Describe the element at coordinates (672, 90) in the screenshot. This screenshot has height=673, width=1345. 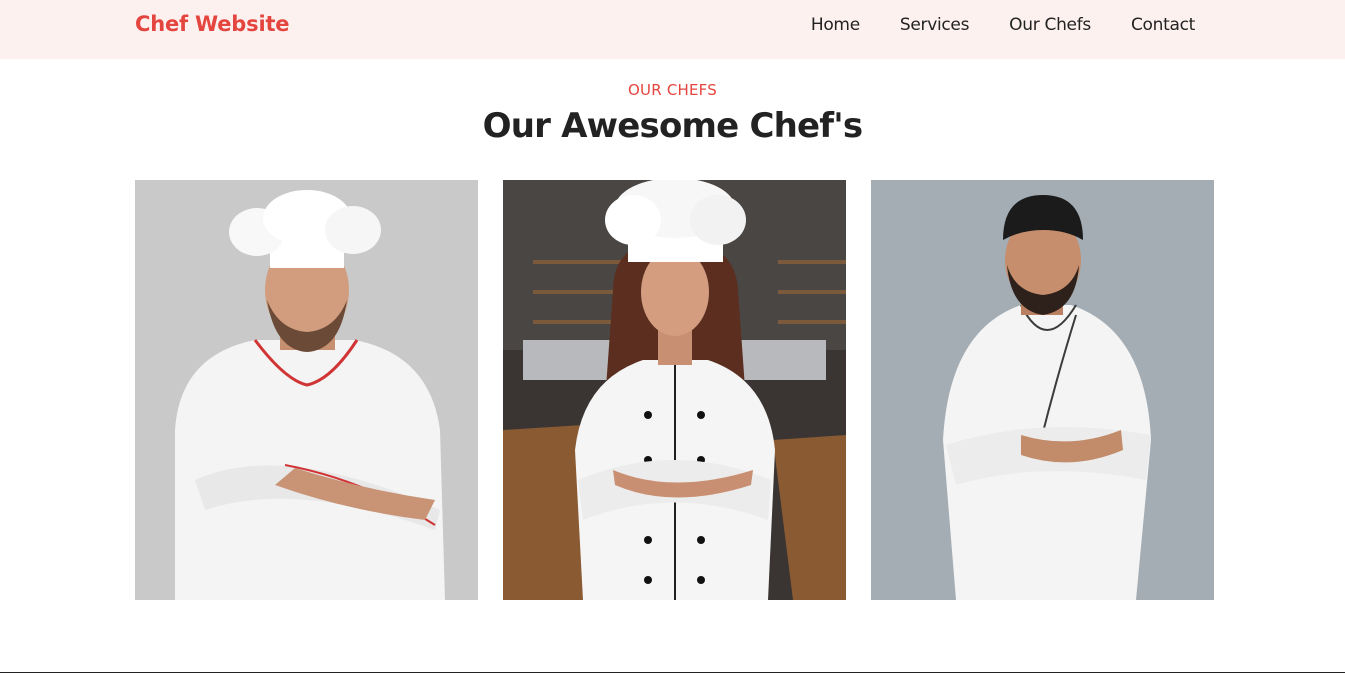
I see `section-eyebrow: OUR CHEFS` at that location.